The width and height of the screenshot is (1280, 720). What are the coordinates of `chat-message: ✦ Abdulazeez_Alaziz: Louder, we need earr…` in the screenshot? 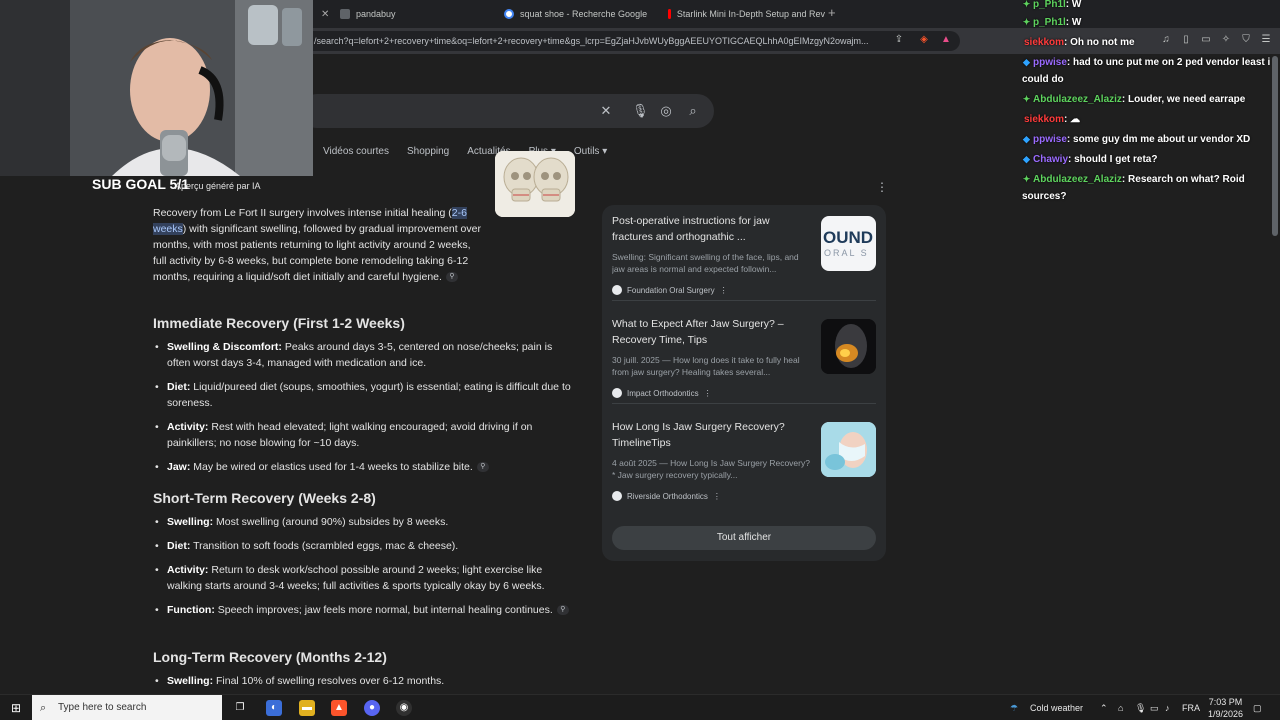 It's located at (1151, 99).